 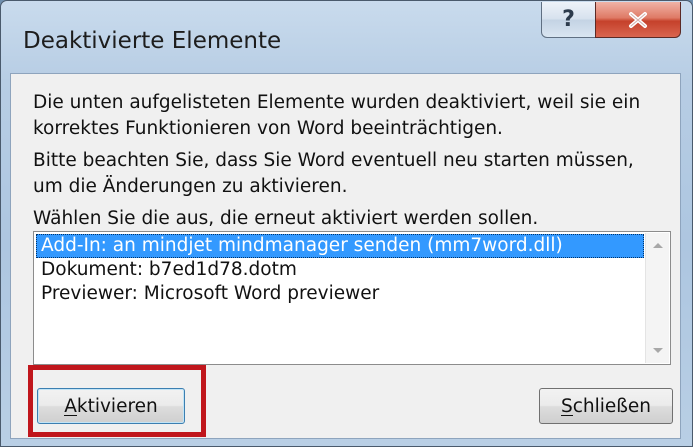 I want to click on scroll-up-button, so click(x=658, y=245).